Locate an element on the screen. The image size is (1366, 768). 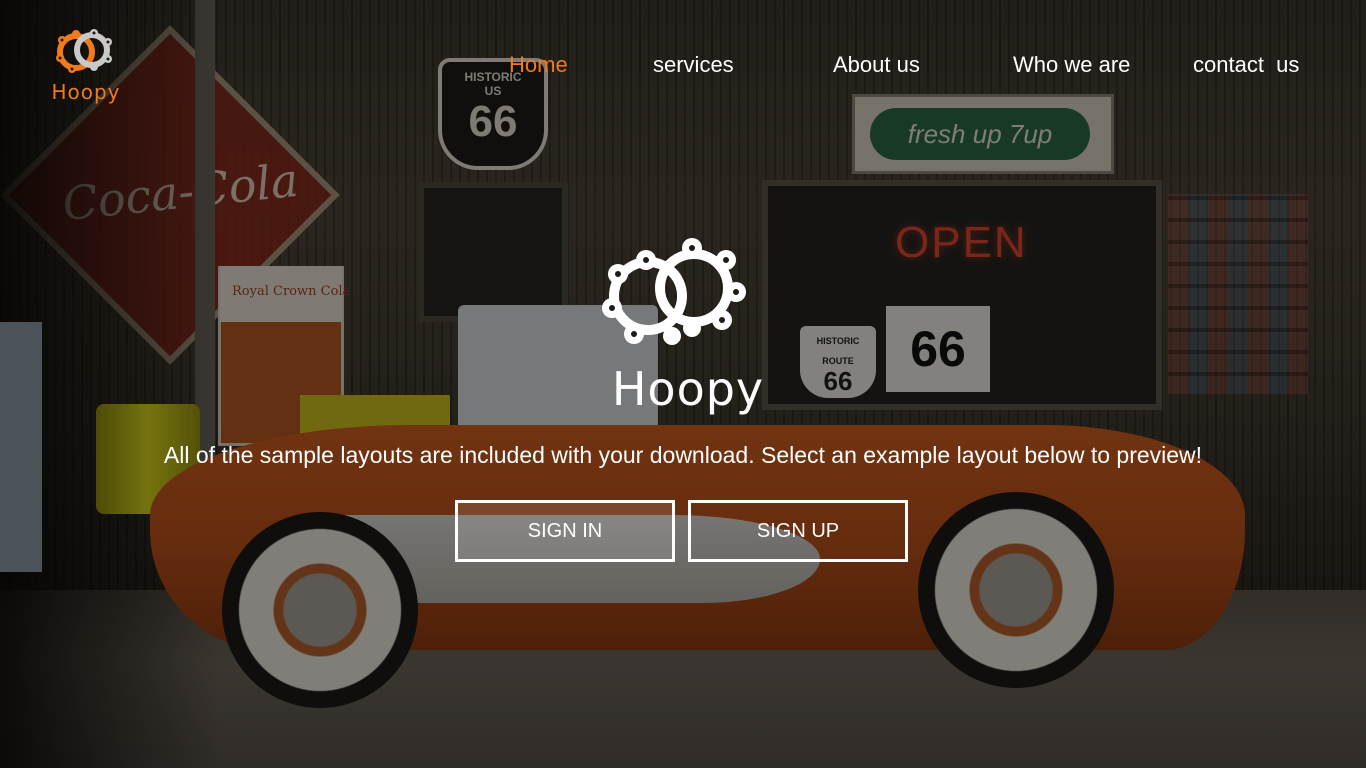
nav-home: Home is located at coordinates (538, 65).